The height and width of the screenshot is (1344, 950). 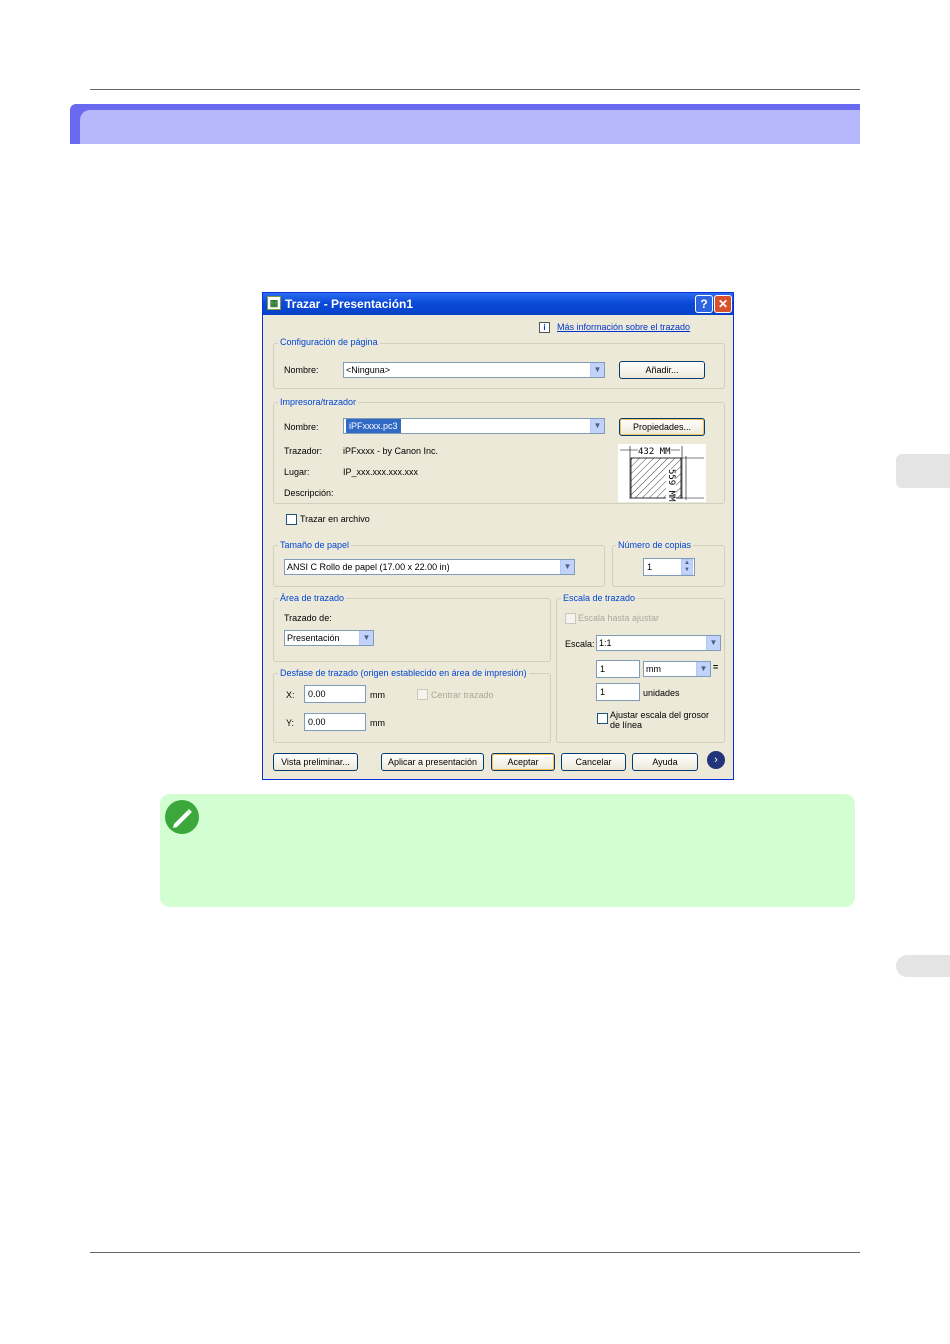 What do you see at coordinates (301, 427) in the screenshot?
I see `printer-name-label: Nombre:` at bounding box center [301, 427].